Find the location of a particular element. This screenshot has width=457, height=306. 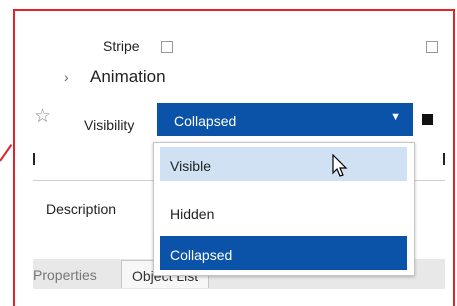

dropdown-option-collapsed: Collapsed is located at coordinates (283, 253).